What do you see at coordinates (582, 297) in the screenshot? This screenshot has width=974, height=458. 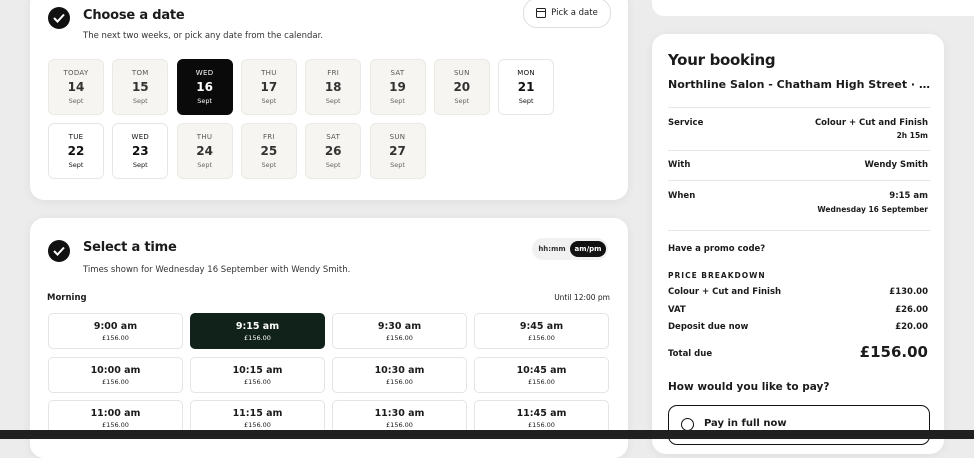 I see `slot-group-until: Until 12:00 pm` at bounding box center [582, 297].